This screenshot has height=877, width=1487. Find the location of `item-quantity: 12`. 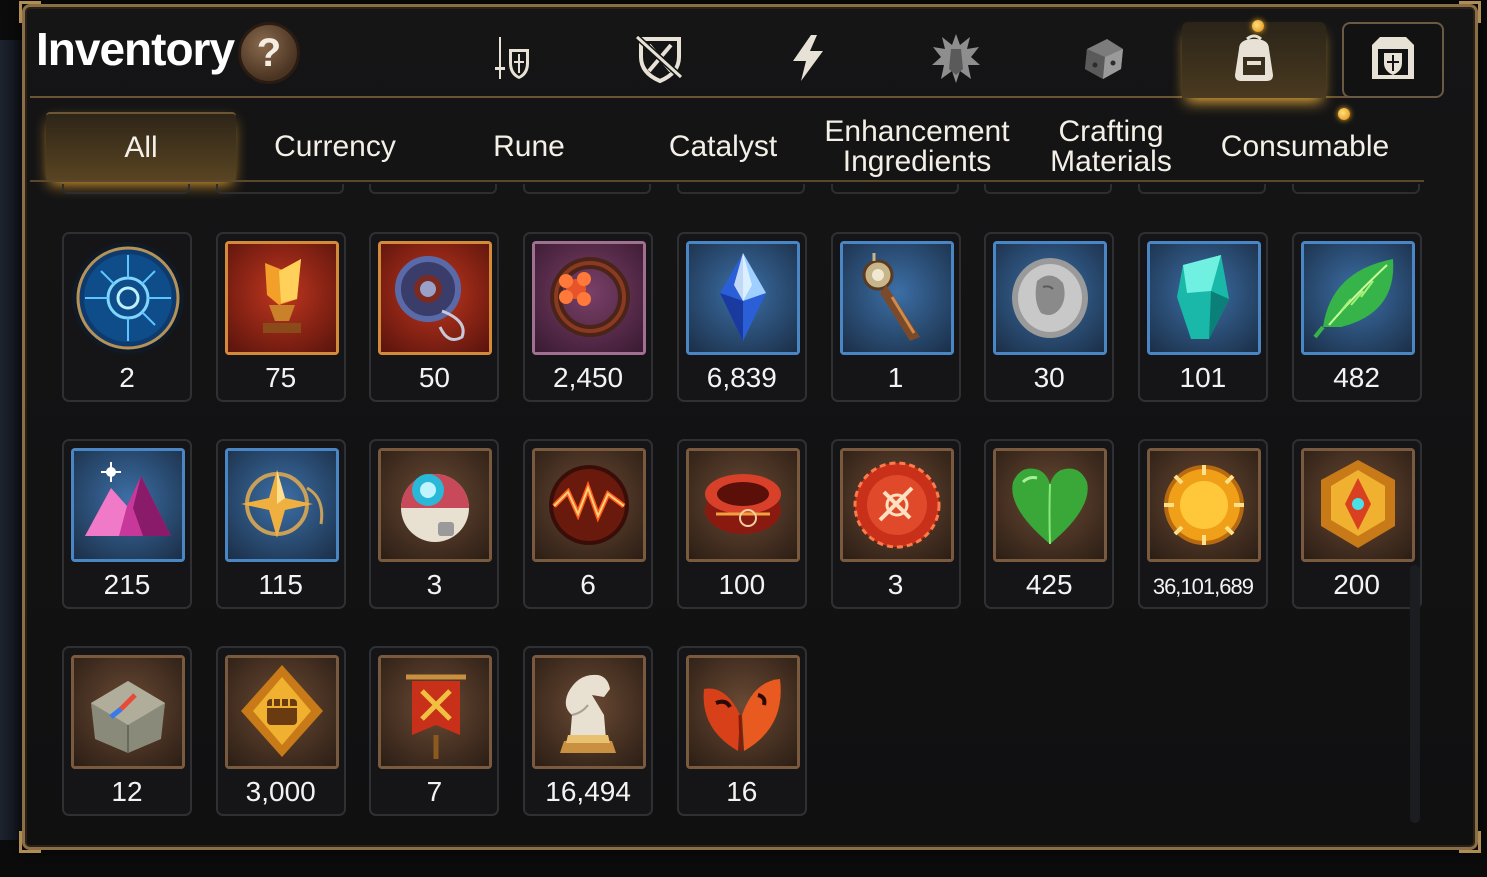

item-quantity: 12 is located at coordinates (127, 791).